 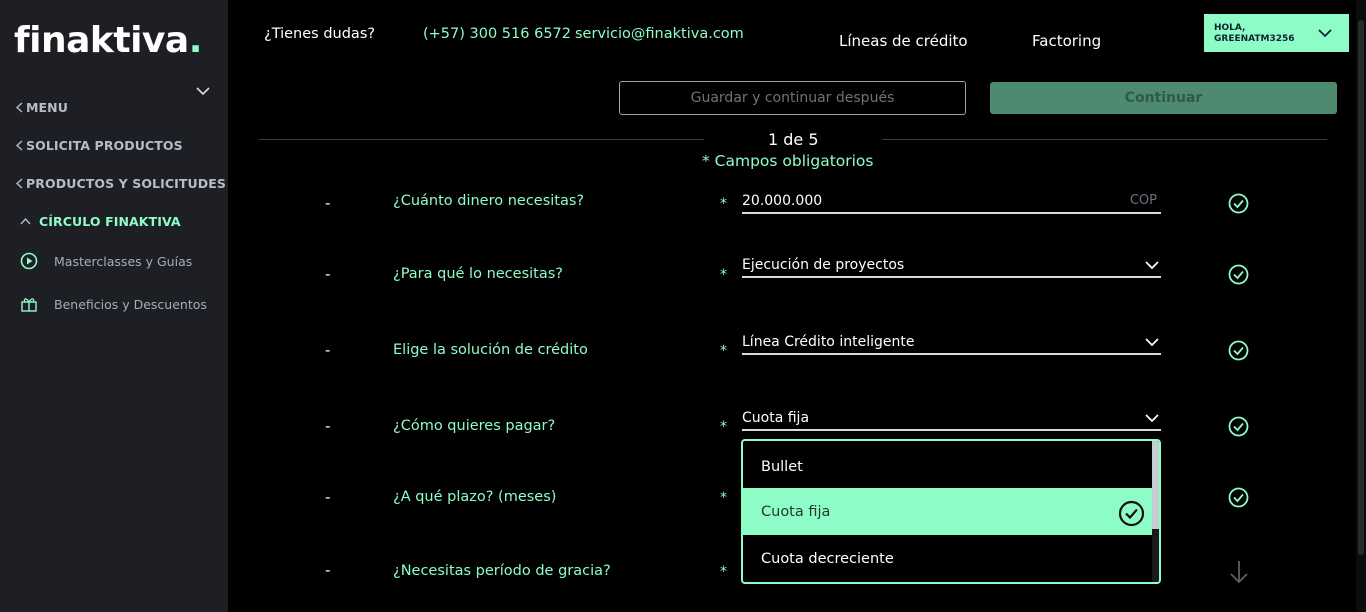 I want to click on sidebar-subitem-label: Masterclasses y Guías, so click(x=123, y=261).